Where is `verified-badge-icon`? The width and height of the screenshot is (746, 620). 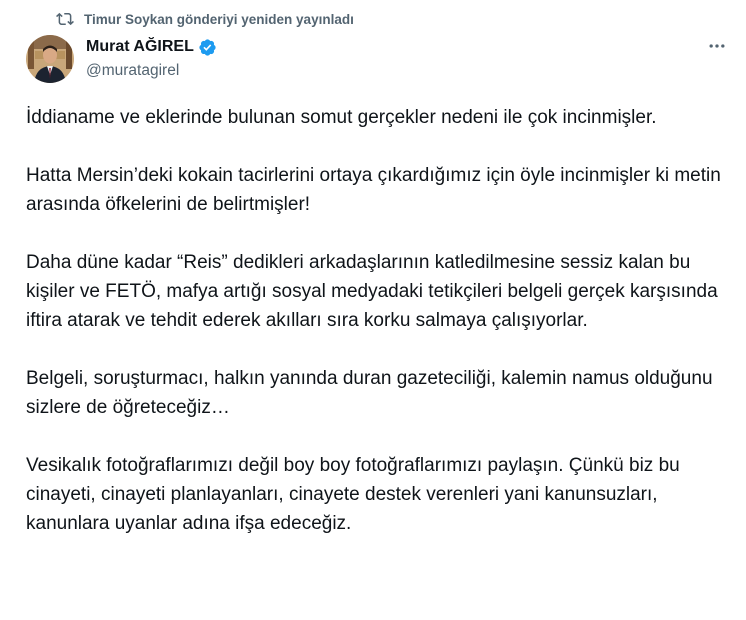 verified-badge-icon is located at coordinates (207, 47).